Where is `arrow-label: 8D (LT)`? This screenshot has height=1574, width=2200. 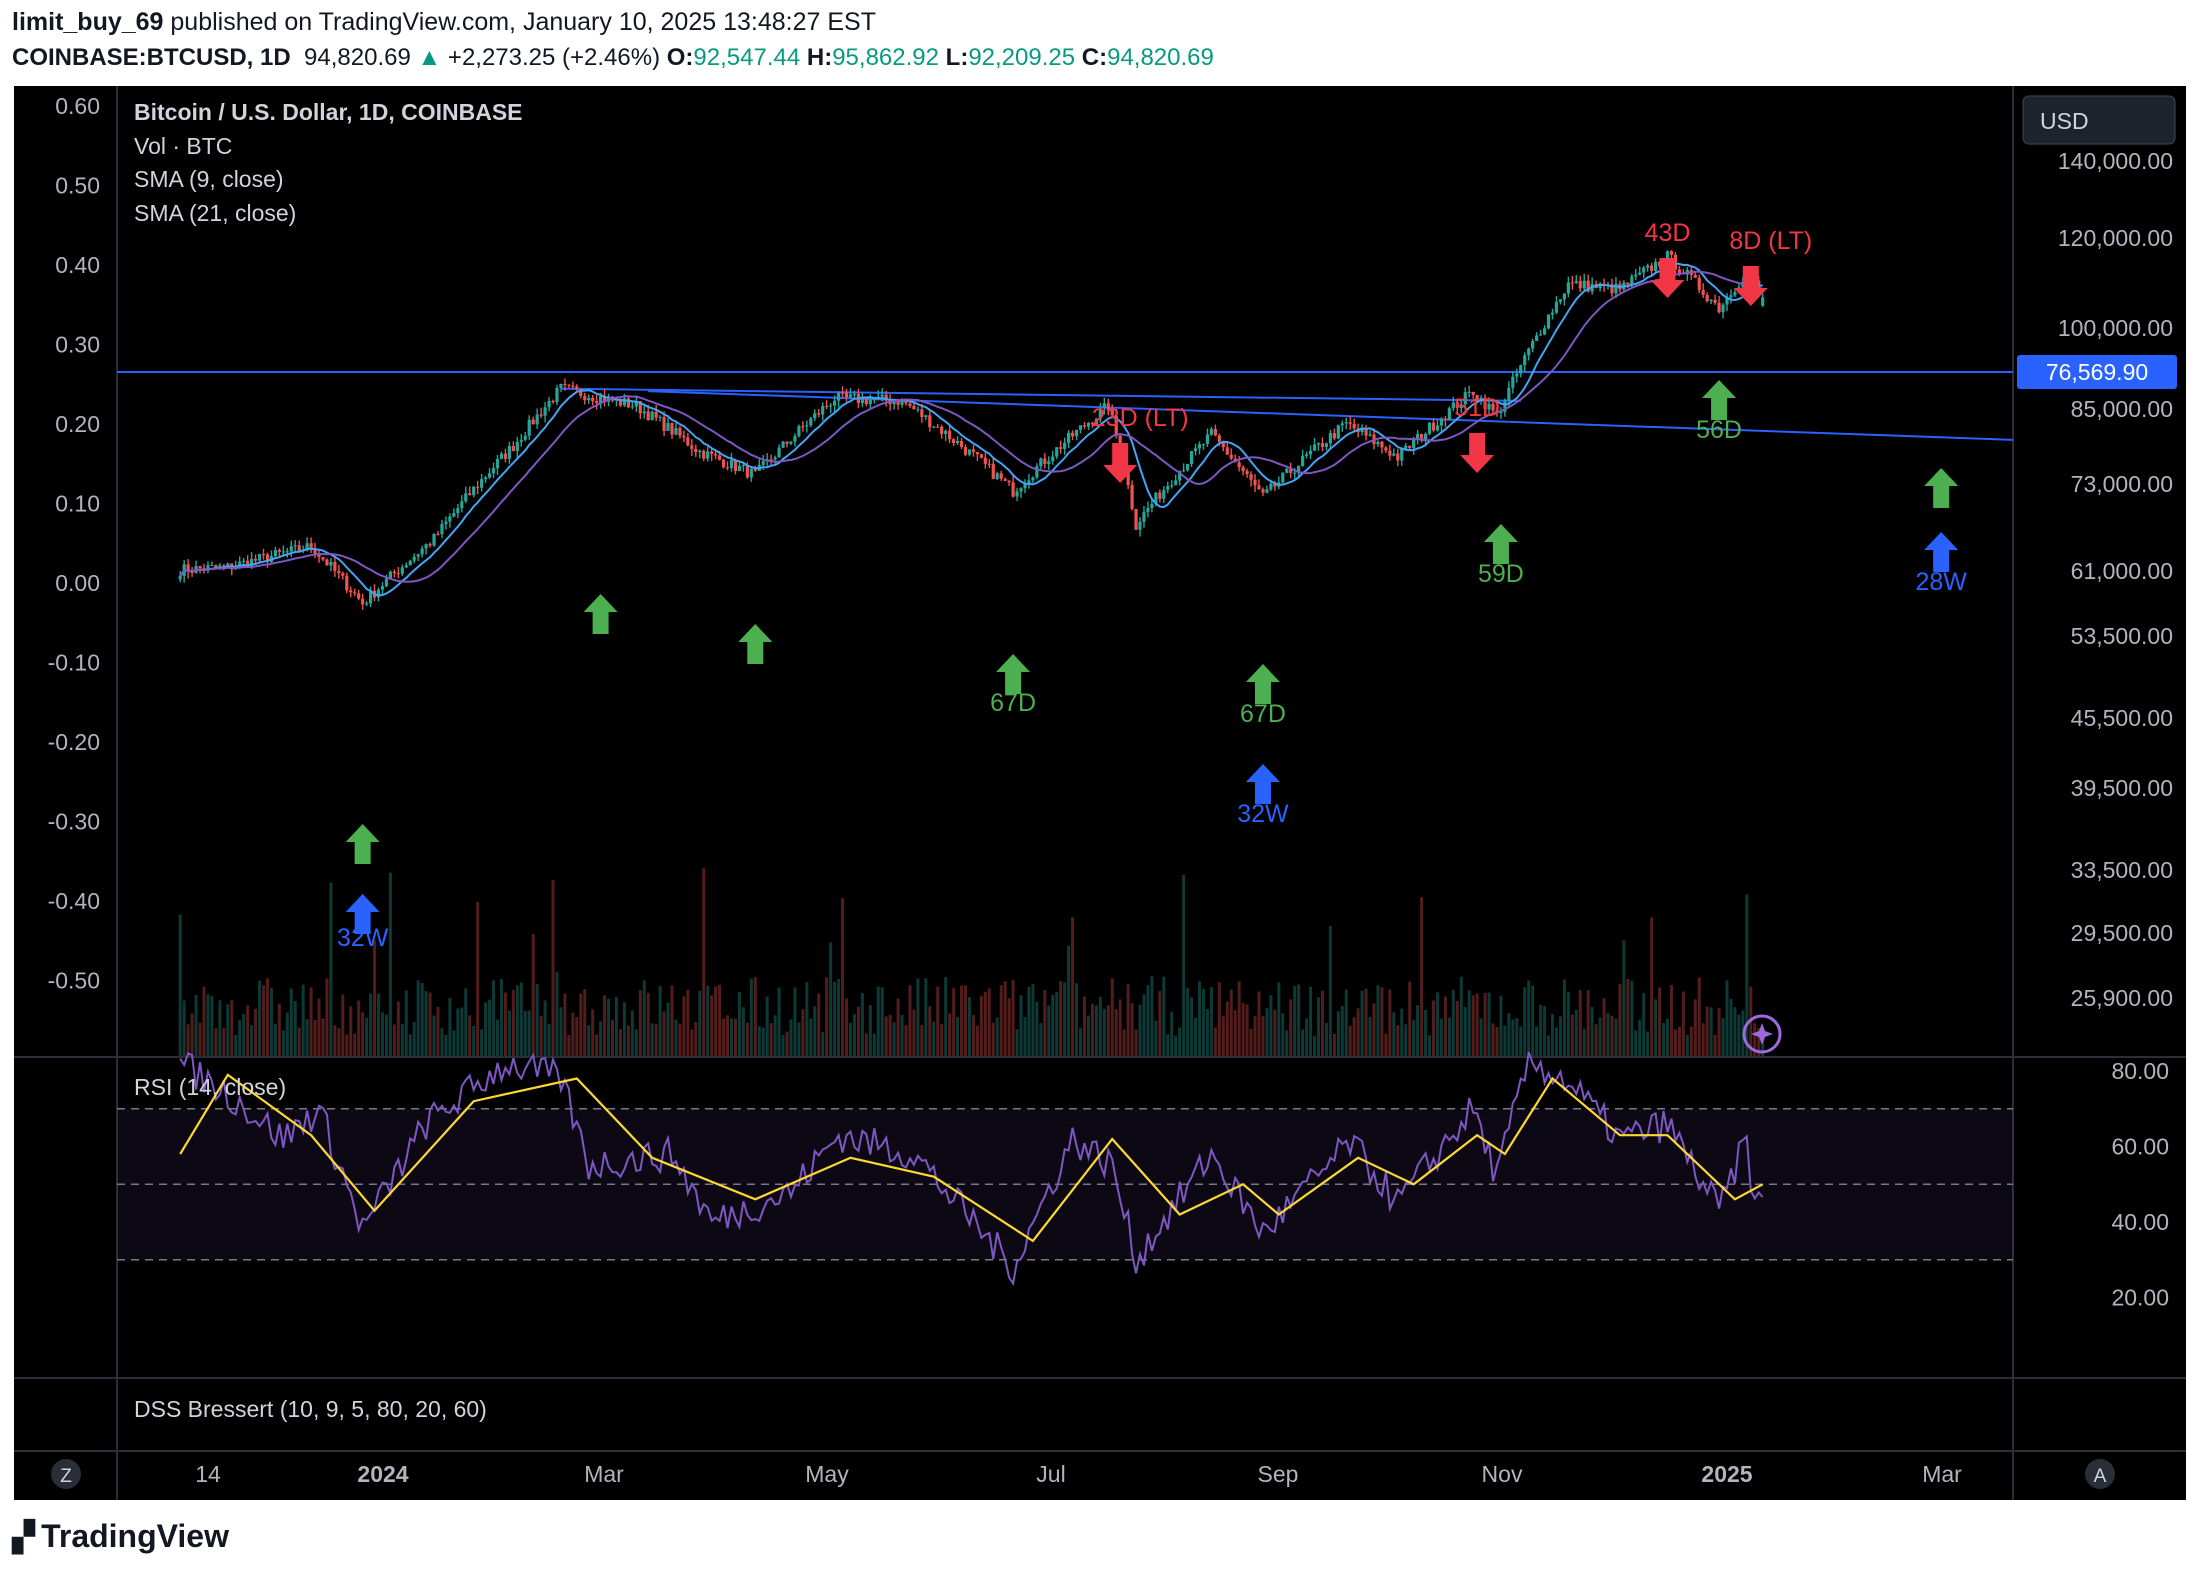
arrow-label: 8D (LT) is located at coordinates (1770, 241).